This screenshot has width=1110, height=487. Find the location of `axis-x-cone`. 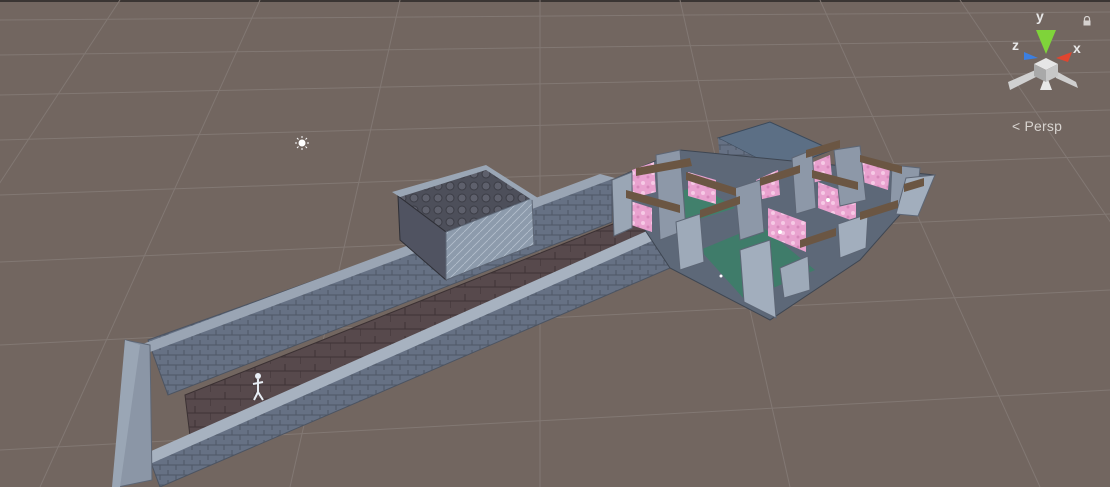

axis-x-cone is located at coordinates (1064, 57).